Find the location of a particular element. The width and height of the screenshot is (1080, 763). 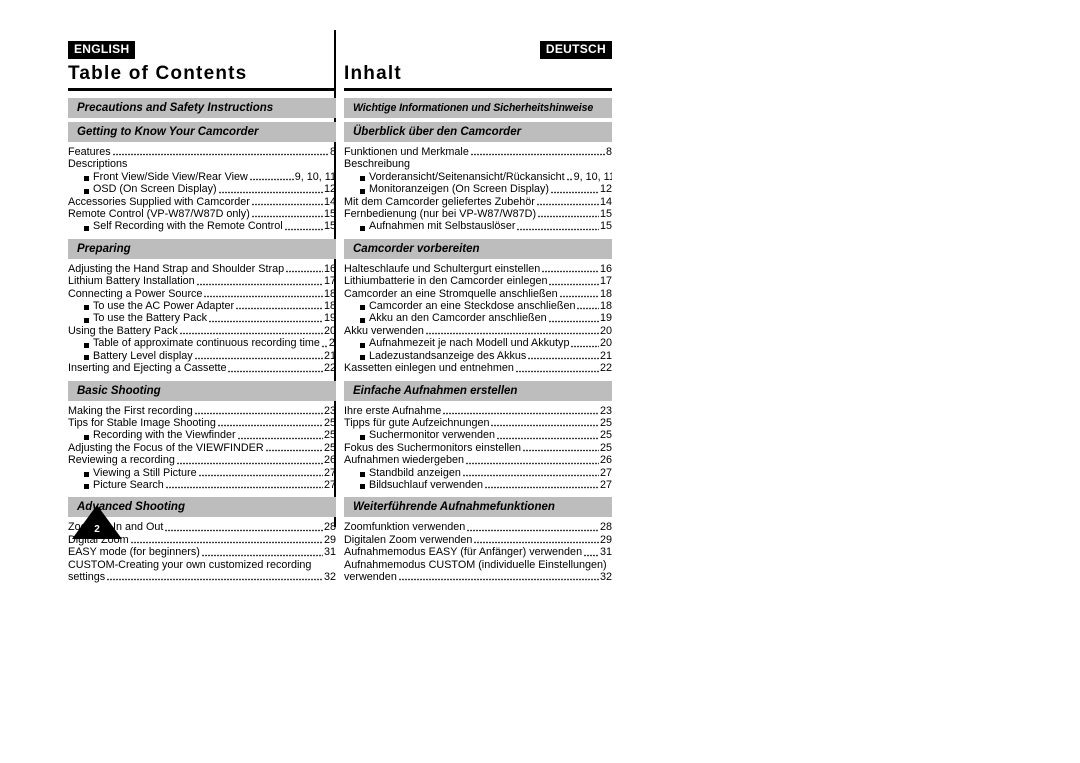

toc-entry-page-number: 26 is located at coordinates (329, 460).